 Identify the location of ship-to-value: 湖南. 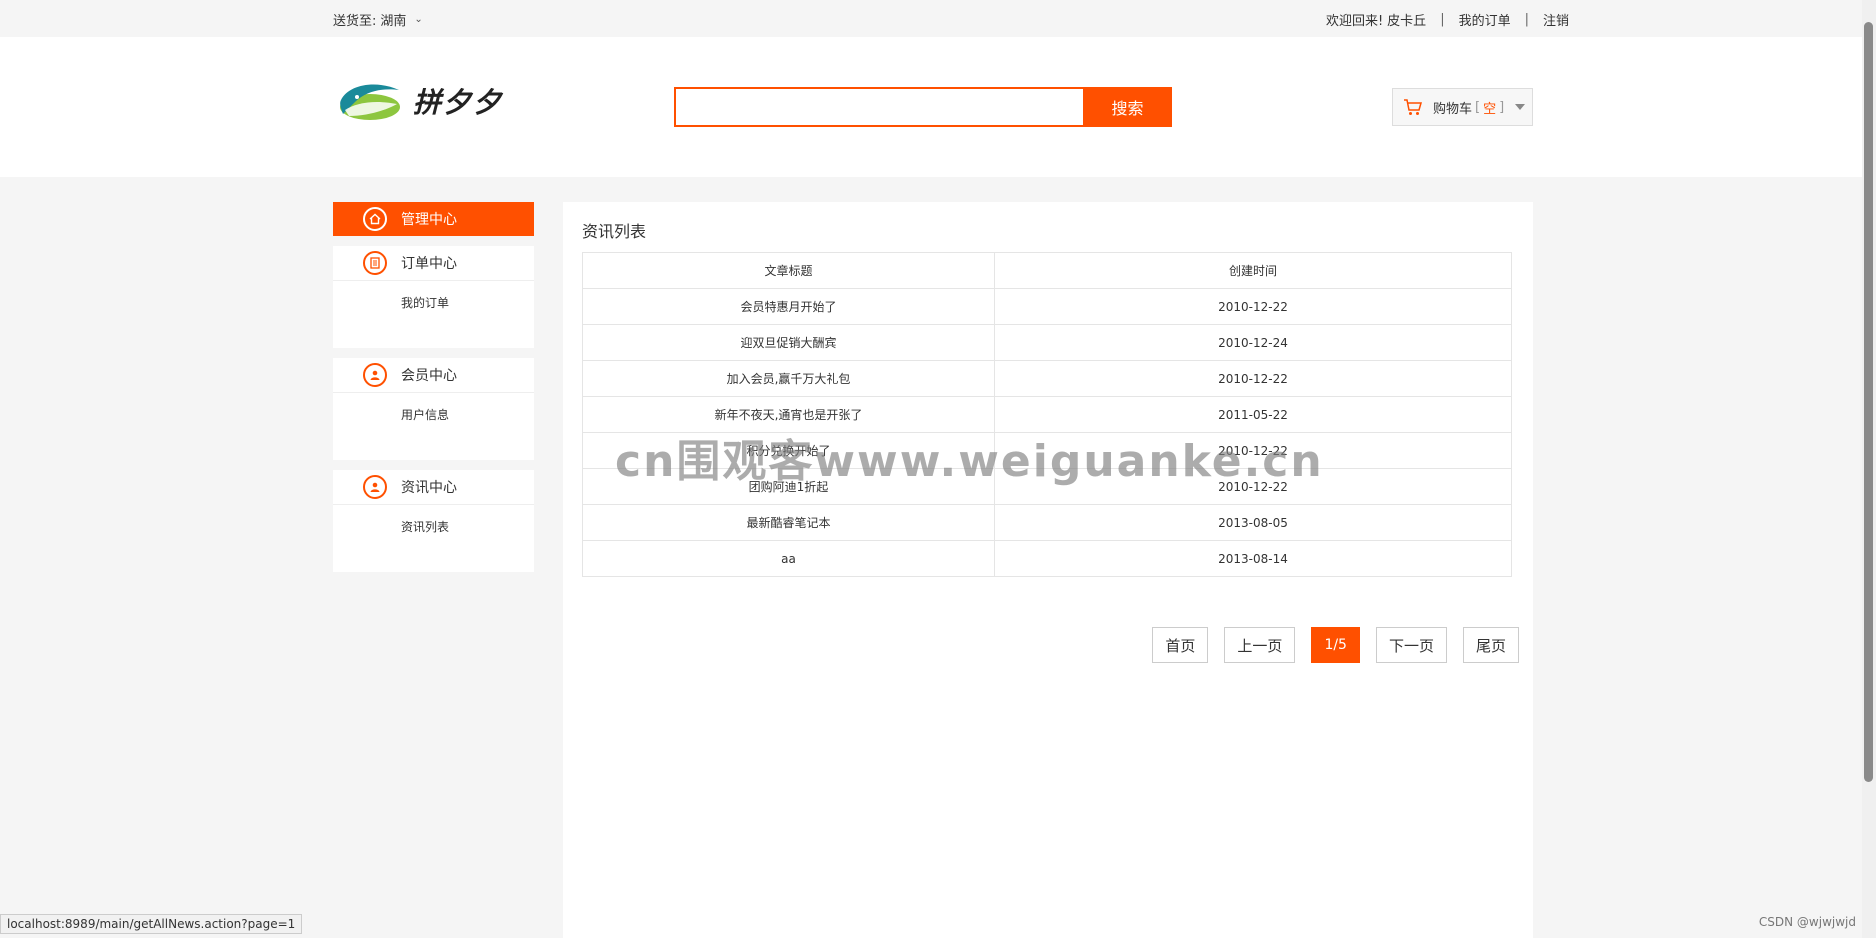
(393, 21).